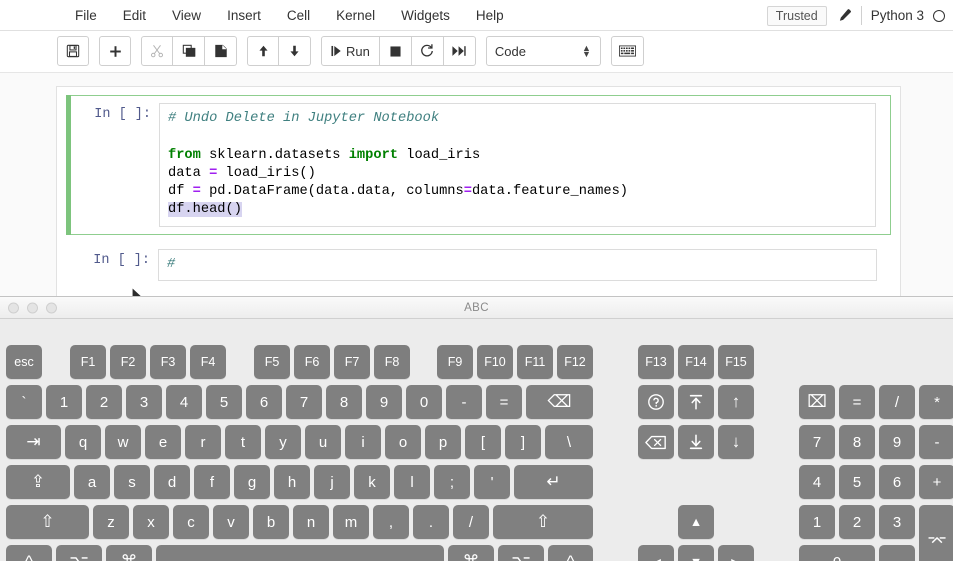  What do you see at coordinates (86, 15) in the screenshot?
I see `menu-file: File` at bounding box center [86, 15].